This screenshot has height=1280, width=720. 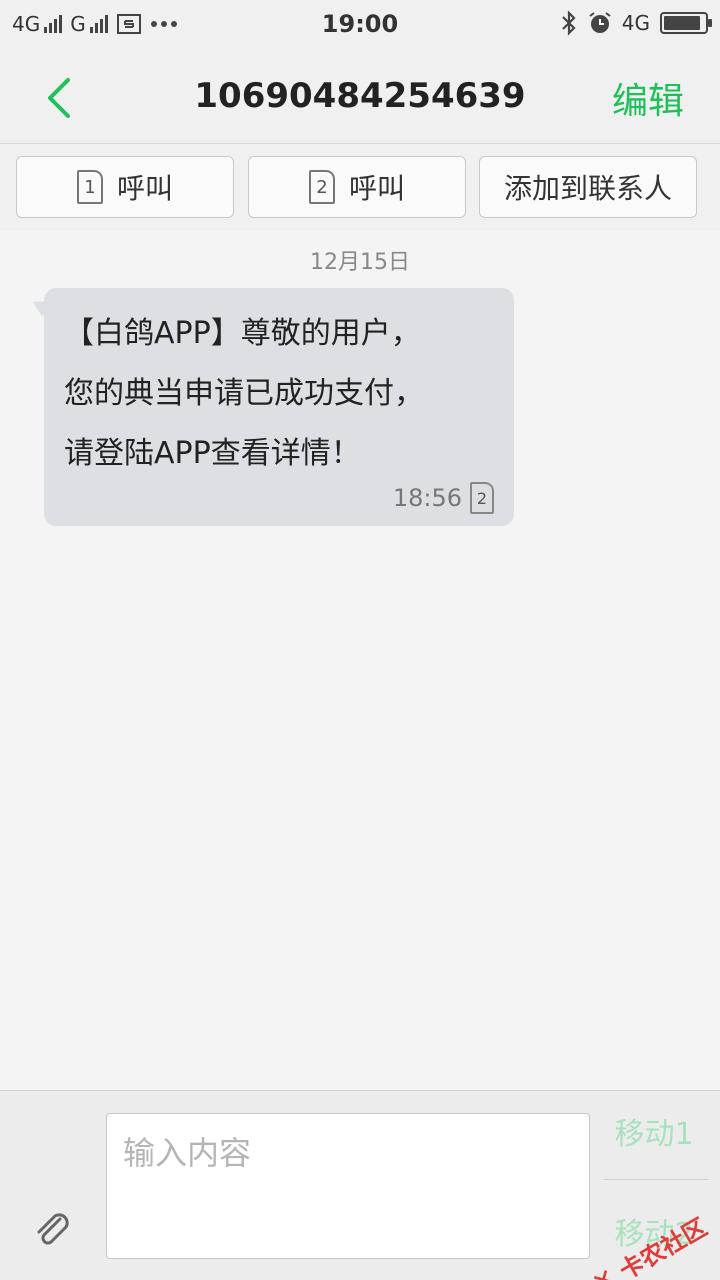 What do you see at coordinates (376, 188) in the screenshot?
I see `call-sim2-label: 呼叫` at bounding box center [376, 188].